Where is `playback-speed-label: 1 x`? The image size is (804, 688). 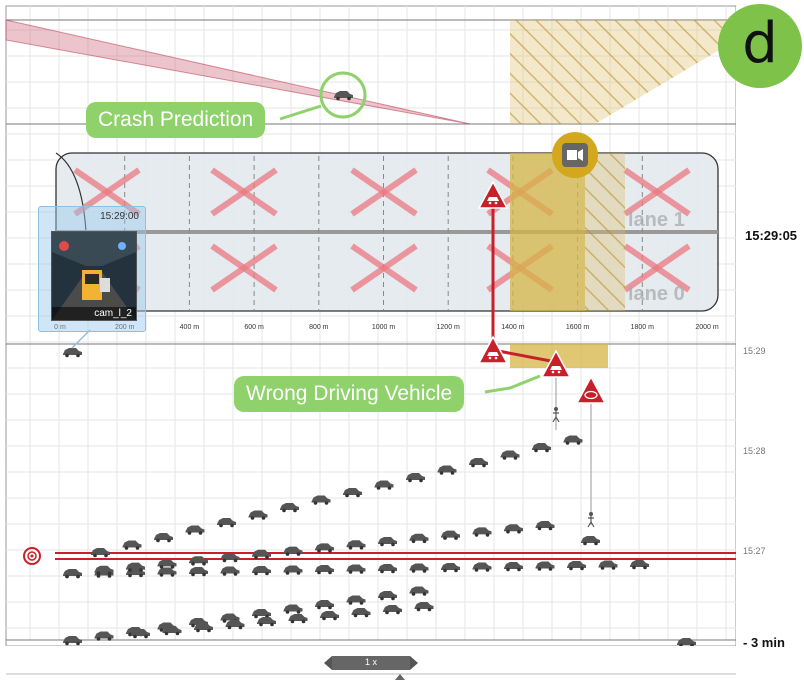
playback-speed-label: 1 x is located at coordinates (370, 662).